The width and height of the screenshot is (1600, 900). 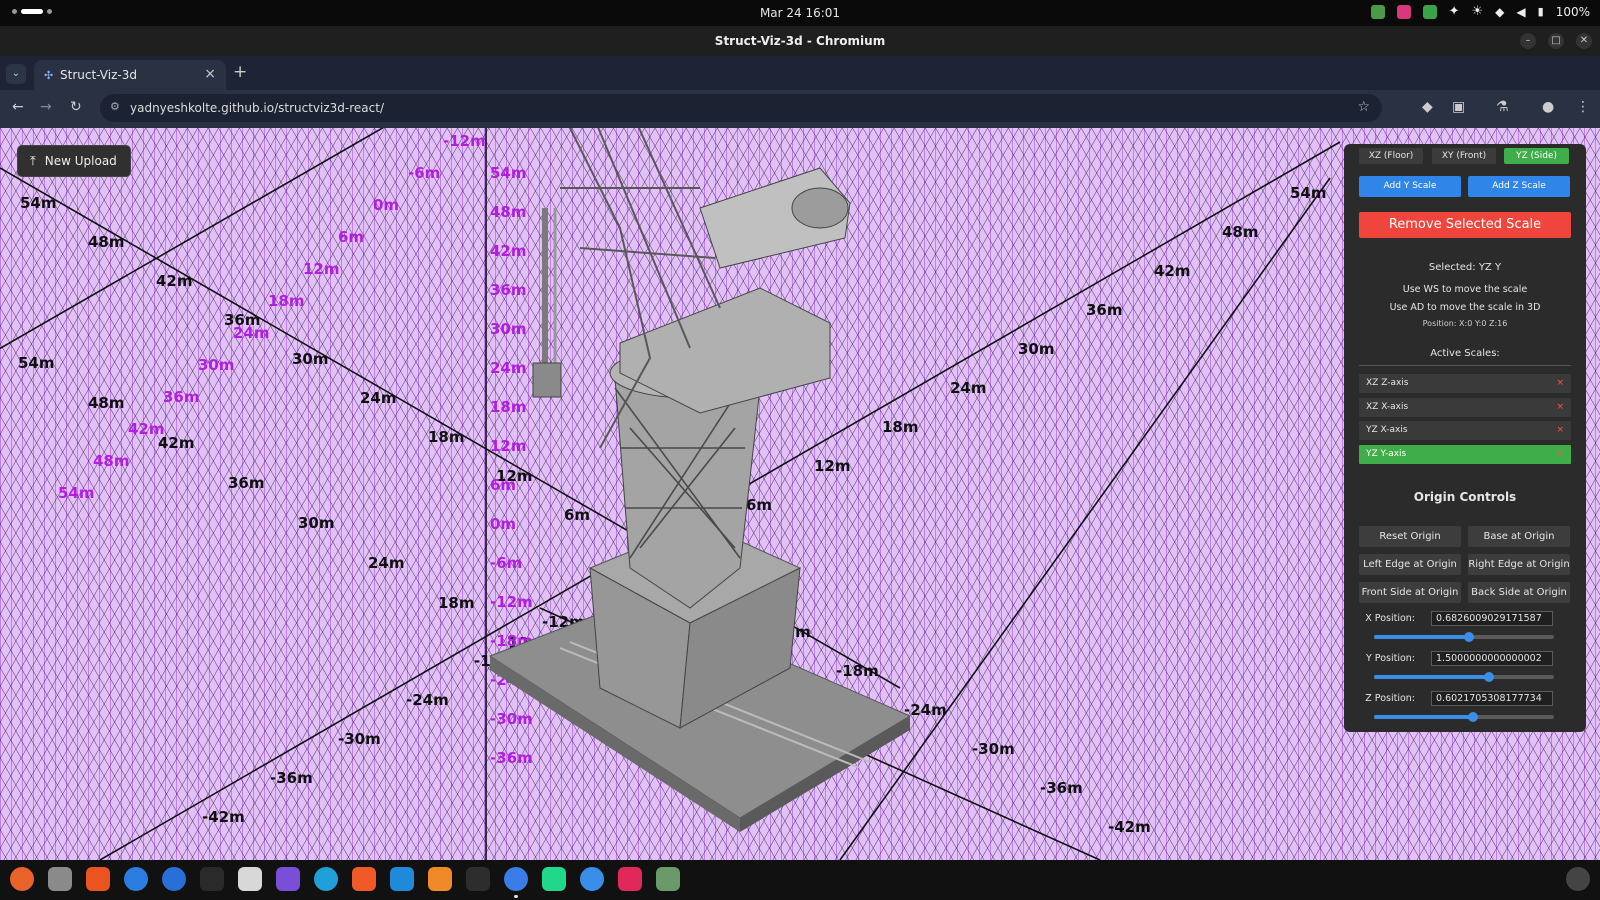 What do you see at coordinates (1391, 156) in the screenshot?
I see `view-xz-floor-button: XZ (Floor)` at bounding box center [1391, 156].